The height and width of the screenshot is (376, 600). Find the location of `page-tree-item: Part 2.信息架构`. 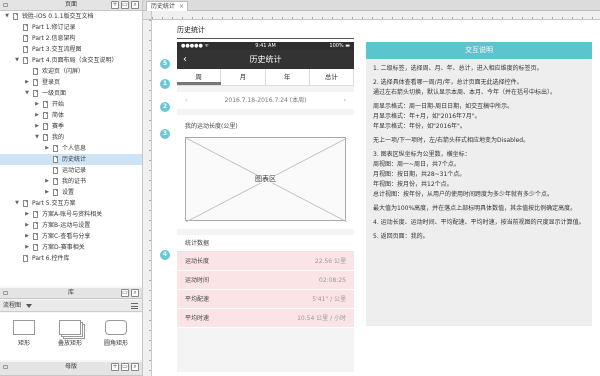

page-tree-item: Part 2.信息架构 is located at coordinates (71, 38).